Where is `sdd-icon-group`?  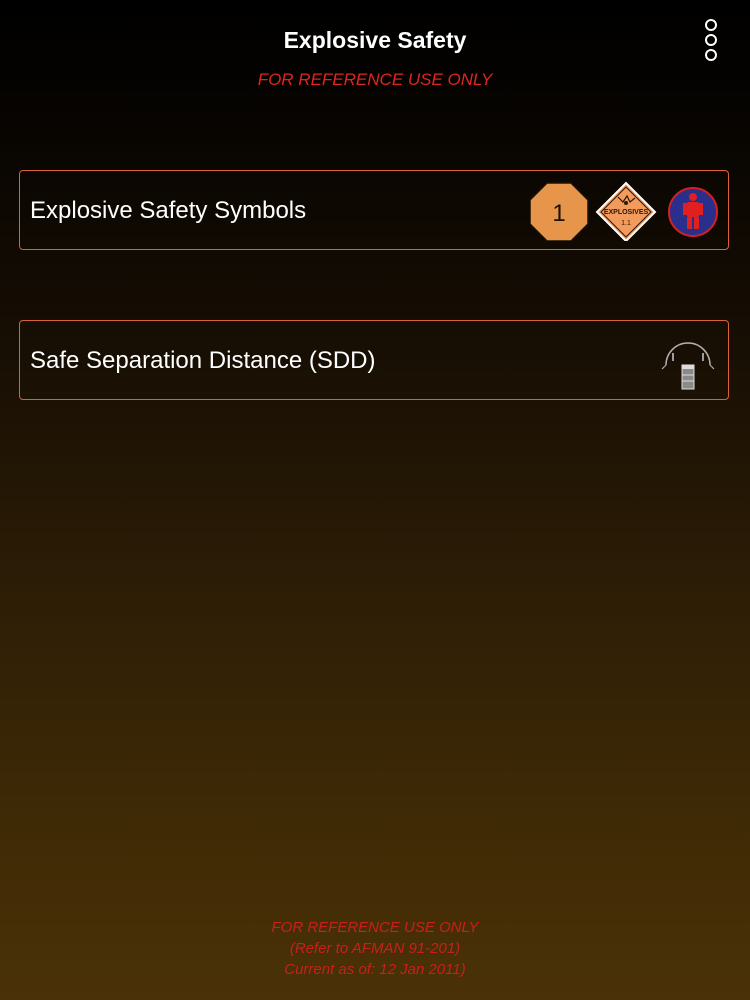 sdd-icon-group is located at coordinates (688, 361).